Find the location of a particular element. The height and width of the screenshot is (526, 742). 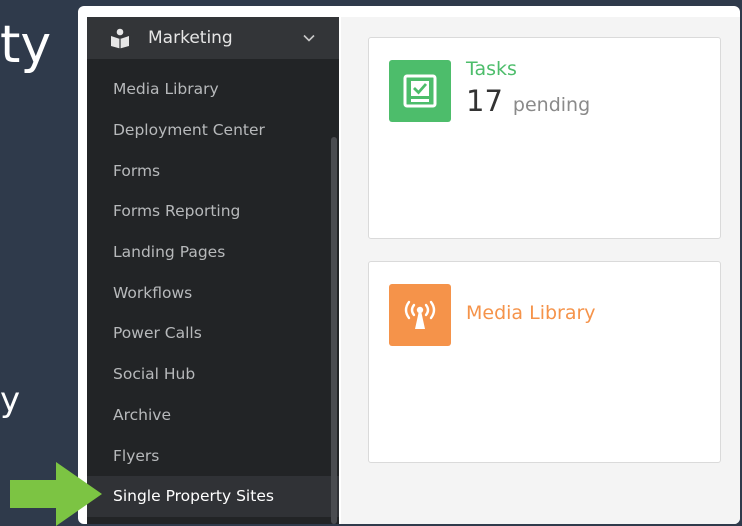

sidebar-item-archive: Archive is located at coordinates (213, 415).